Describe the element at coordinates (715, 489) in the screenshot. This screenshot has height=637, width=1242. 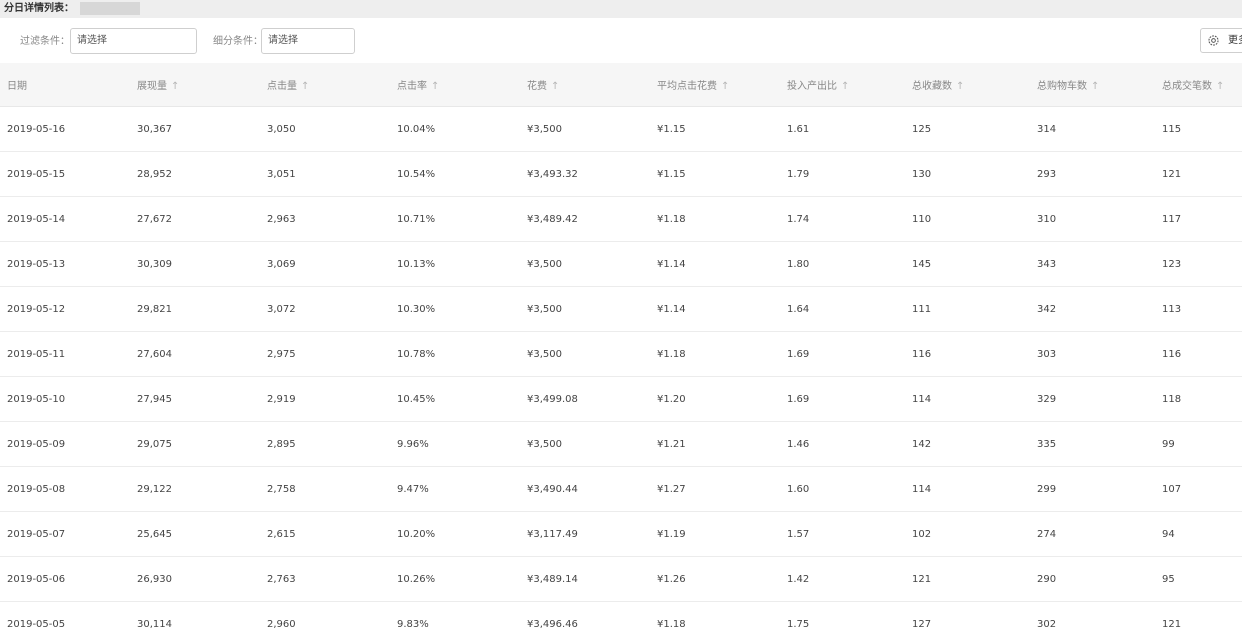
I see `table-cell: ¥1.27` at that location.